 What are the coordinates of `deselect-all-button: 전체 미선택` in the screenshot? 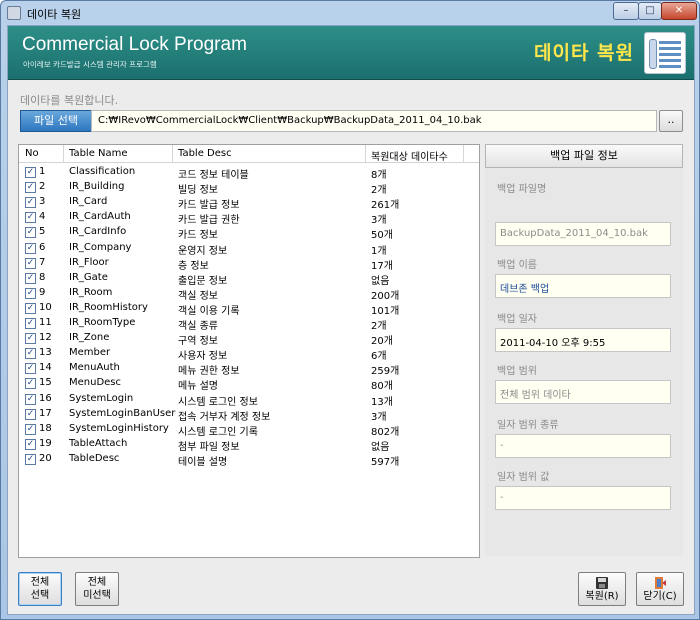 It's located at (97, 589).